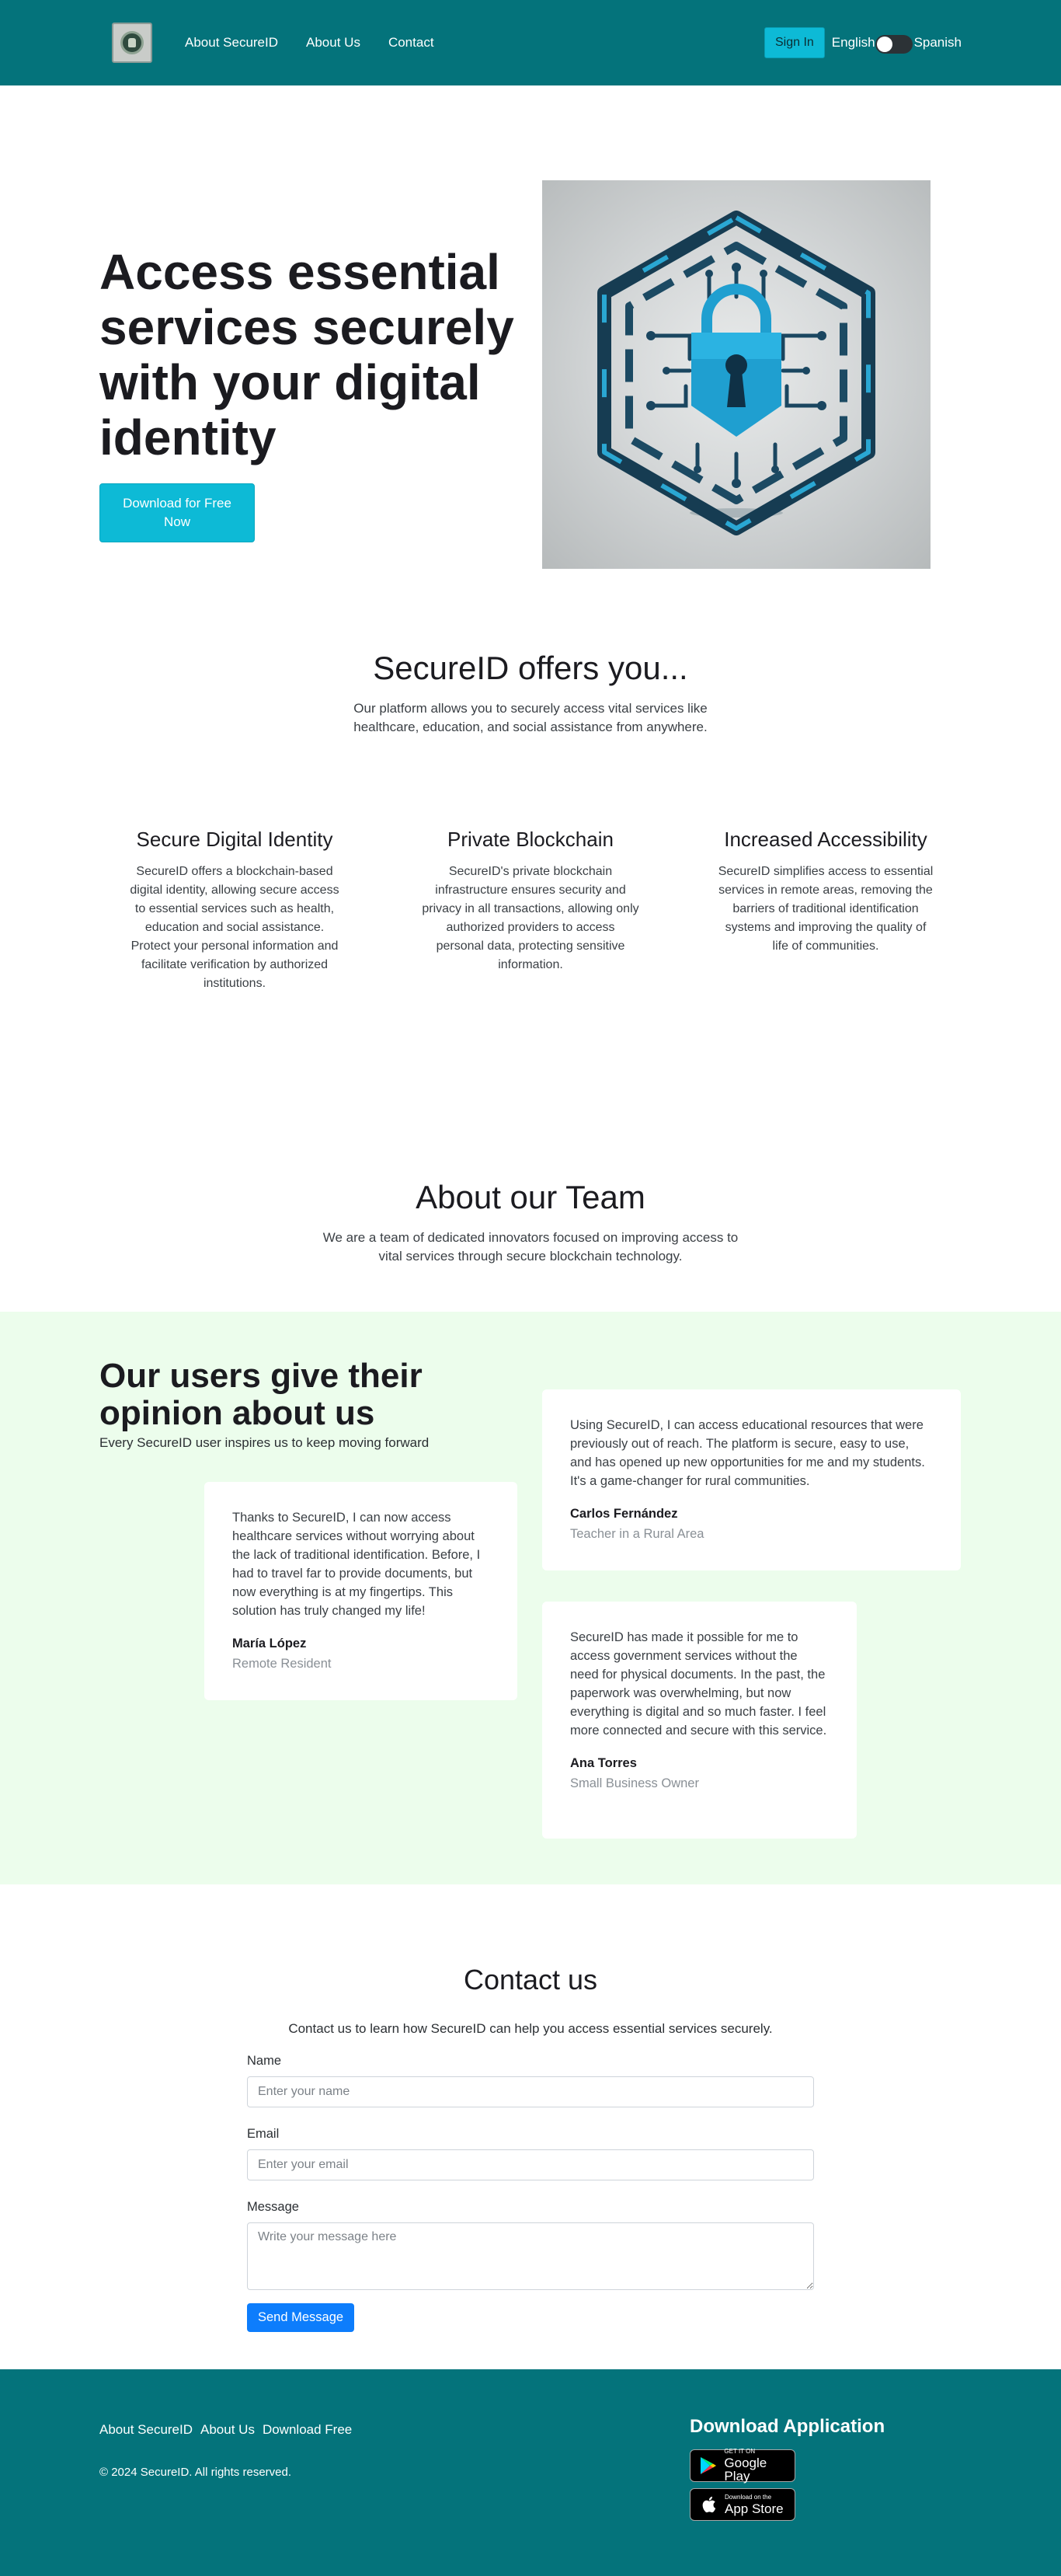 The height and width of the screenshot is (2576, 1061). Describe the element at coordinates (411, 43) in the screenshot. I see `nav-link-contact: Contact` at that location.